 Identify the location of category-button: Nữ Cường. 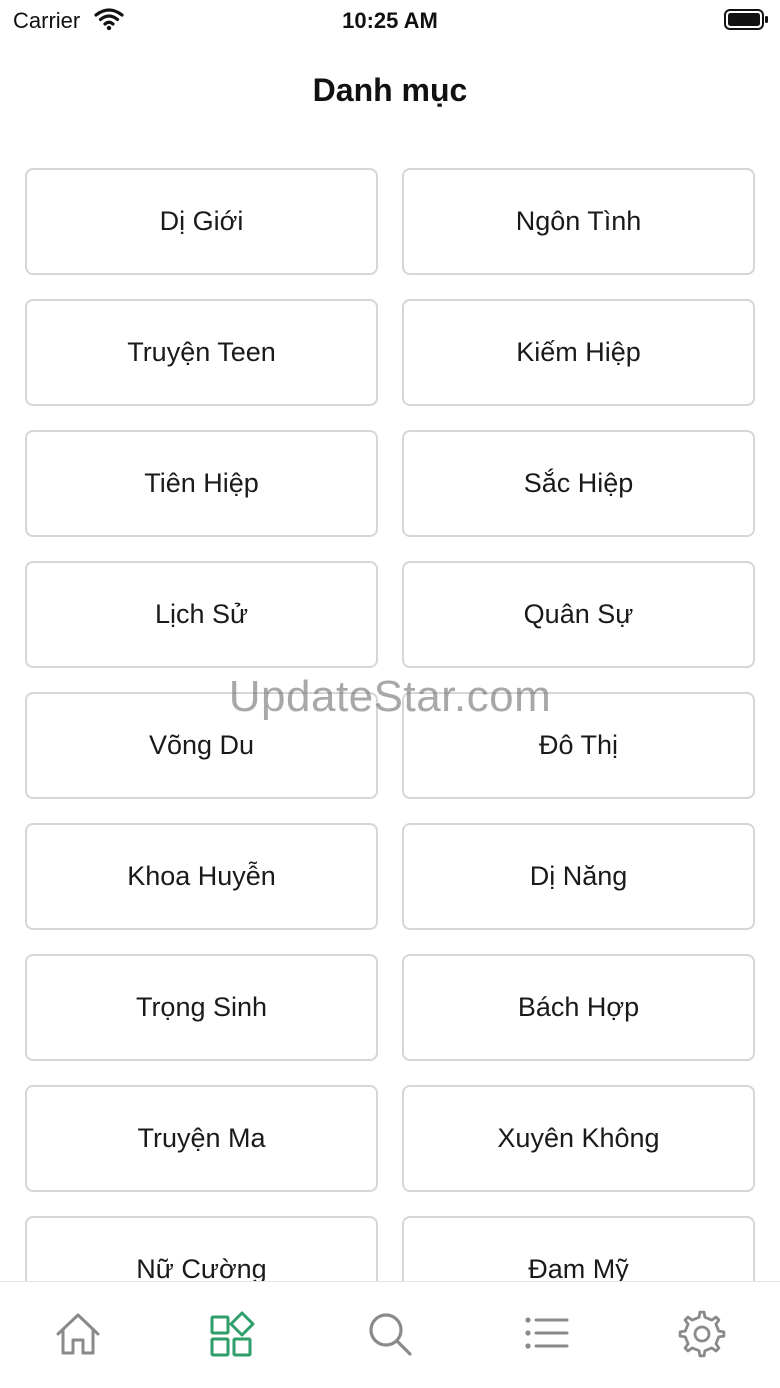
(201, 1248).